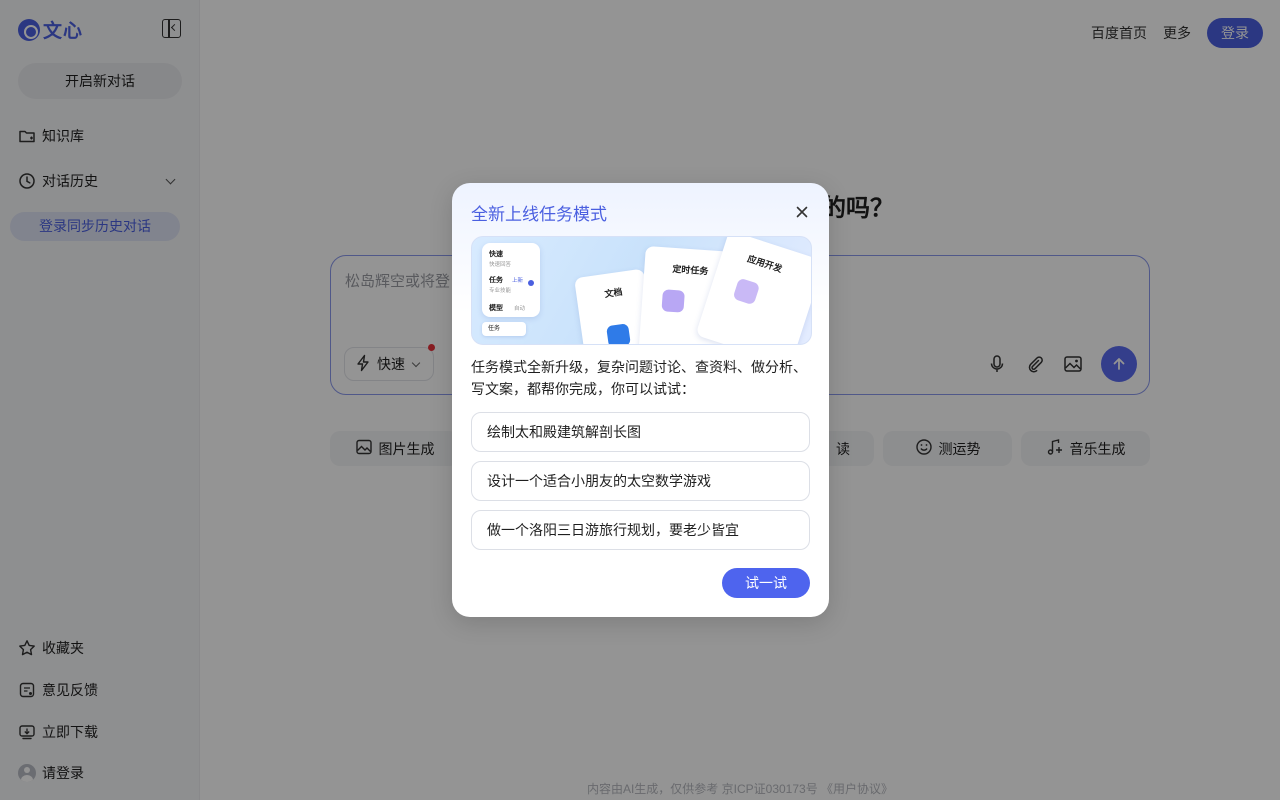 The height and width of the screenshot is (800, 1280). I want to click on modal-title: 全新上线任务模式, so click(539, 214).